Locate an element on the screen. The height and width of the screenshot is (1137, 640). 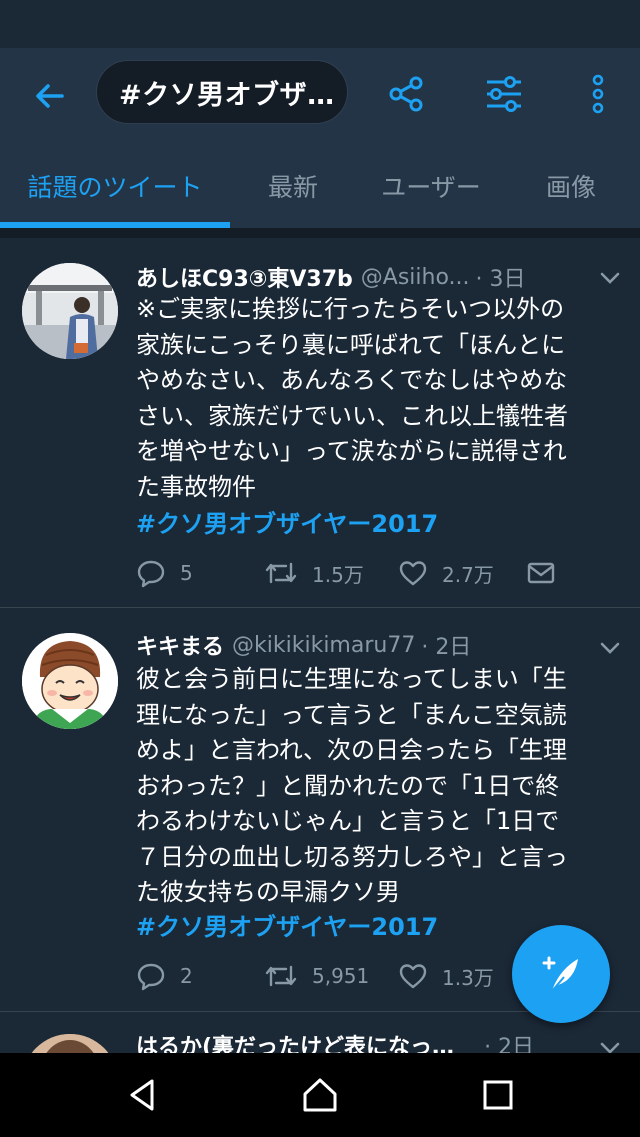
back-arrow-icon is located at coordinates (50, 96).